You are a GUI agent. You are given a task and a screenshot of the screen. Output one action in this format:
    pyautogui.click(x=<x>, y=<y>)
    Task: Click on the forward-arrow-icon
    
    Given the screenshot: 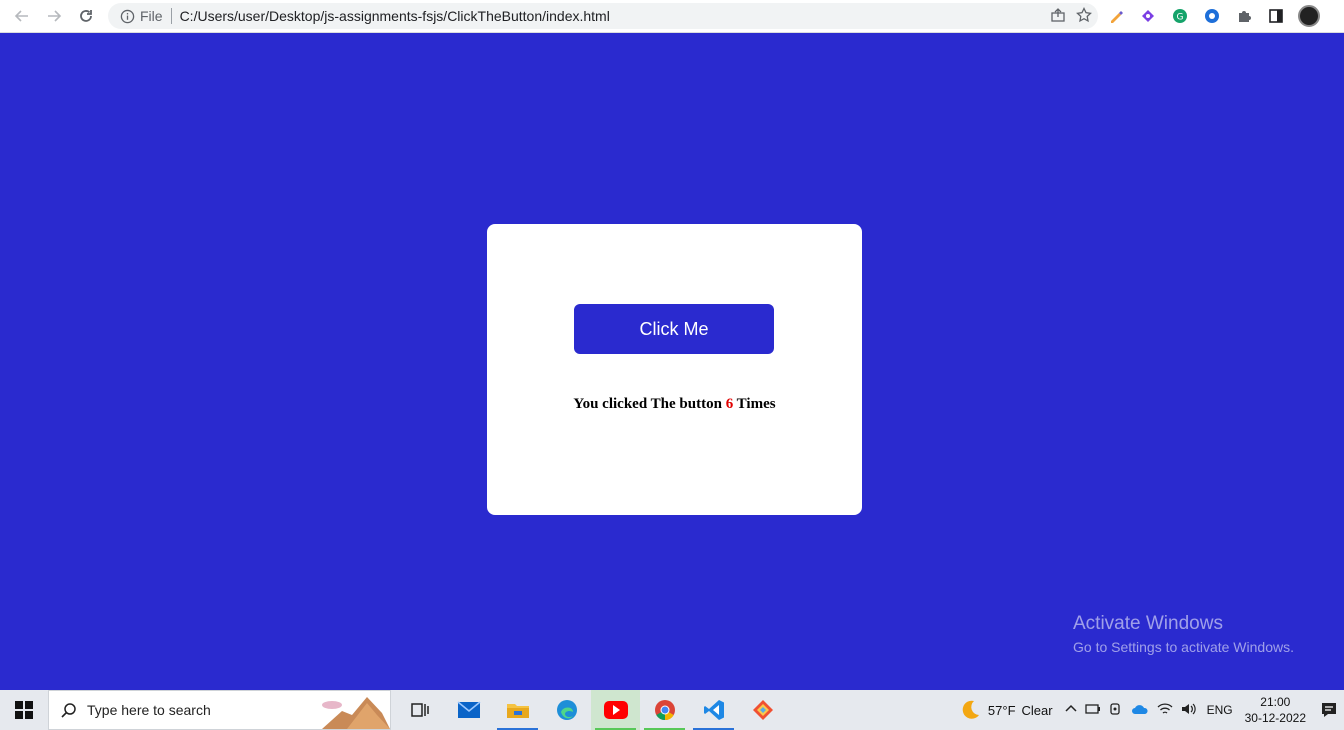 What is the action you would take?
    pyautogui.click(x=54, y=16)
    